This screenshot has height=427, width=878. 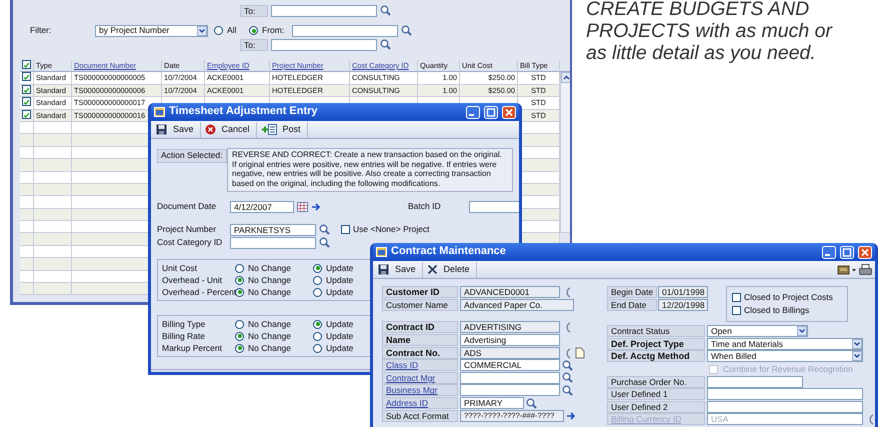 I want to click on text-field: 4/12/2007, so click(x=262, y=206).